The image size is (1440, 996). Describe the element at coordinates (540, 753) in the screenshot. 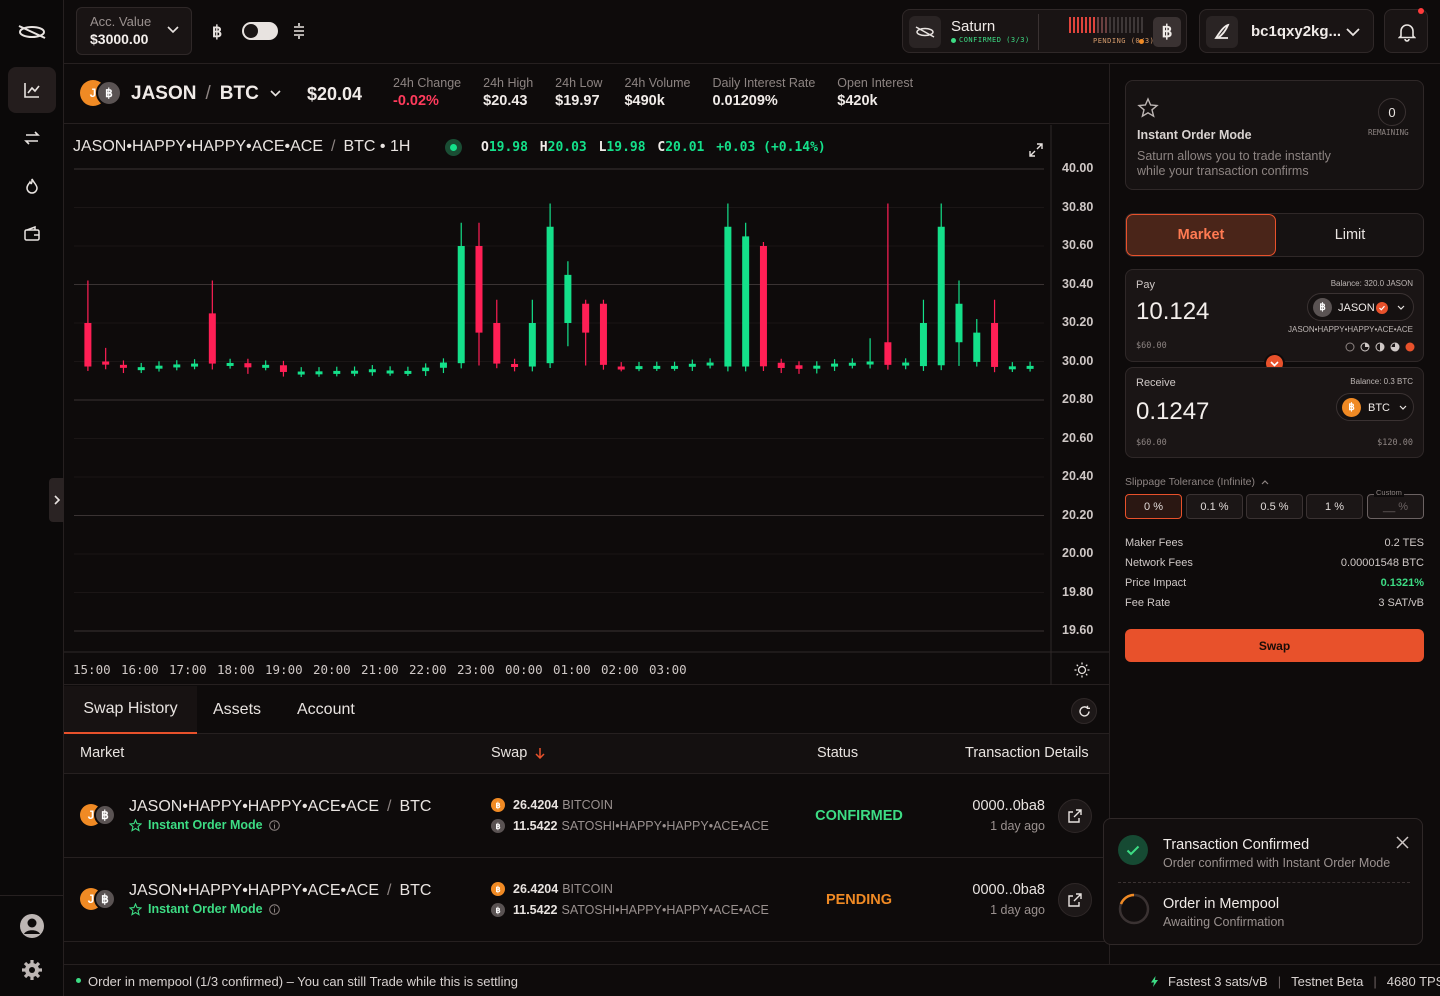

I see `sort-arrow-down-icon` at that location.